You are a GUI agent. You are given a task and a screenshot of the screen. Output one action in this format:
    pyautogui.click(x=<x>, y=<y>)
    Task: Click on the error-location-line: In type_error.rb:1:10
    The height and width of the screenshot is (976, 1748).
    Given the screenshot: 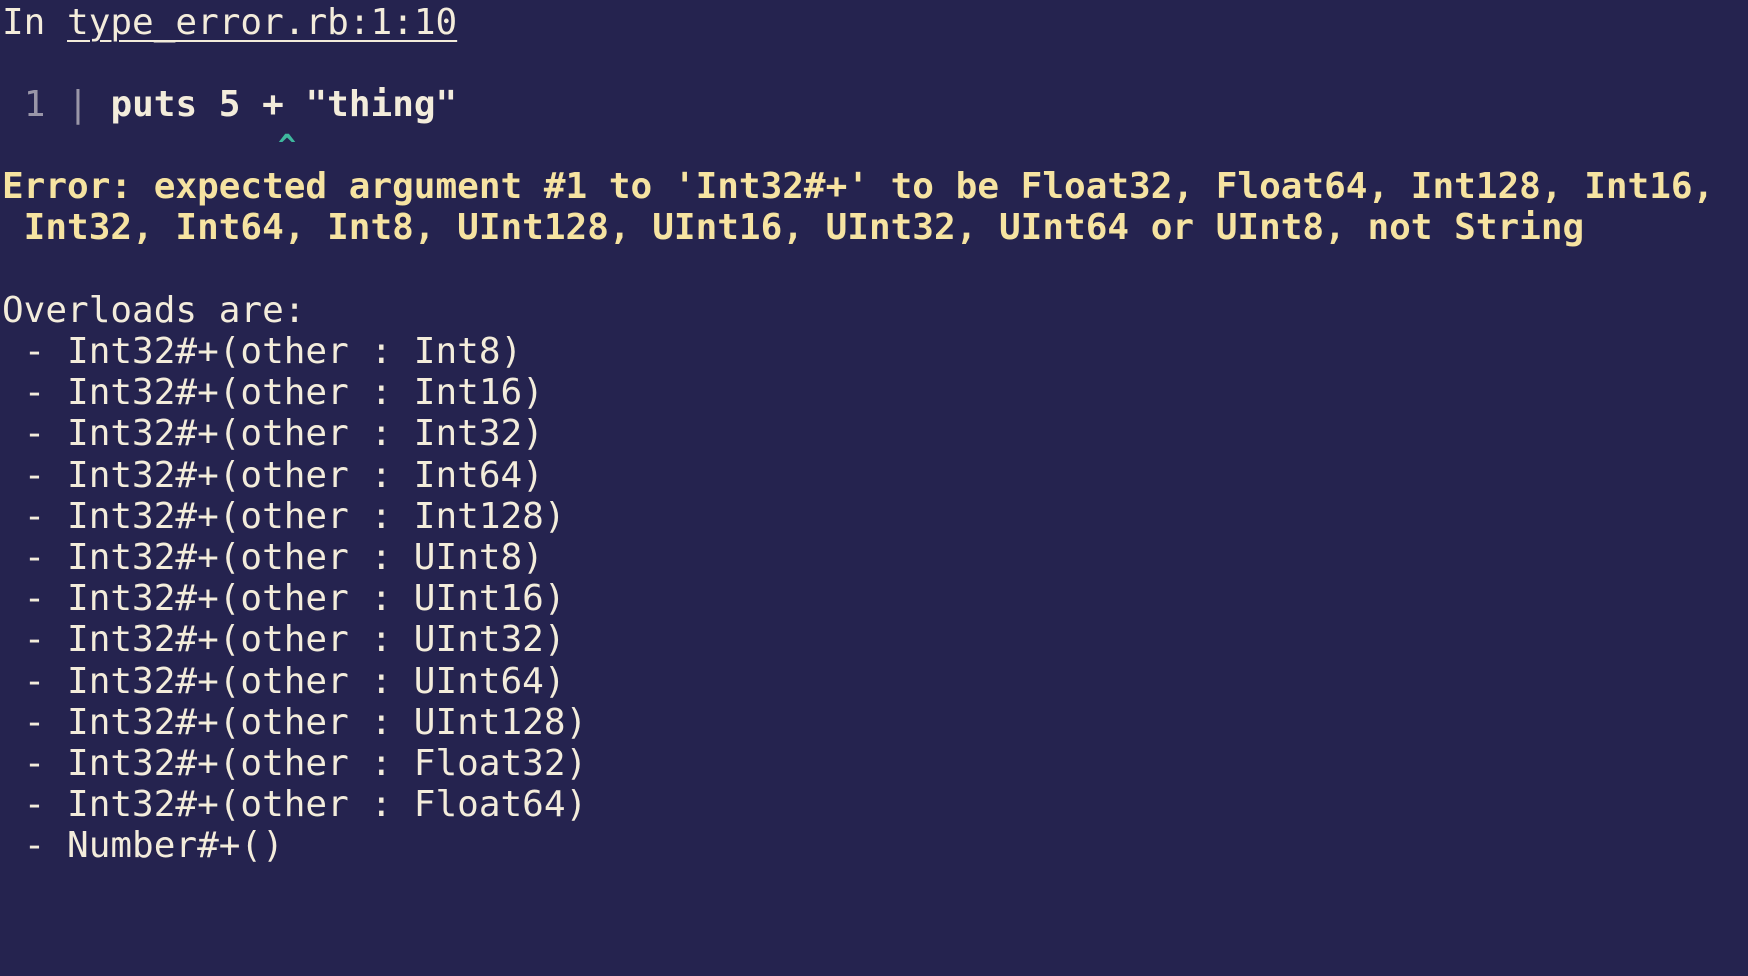 What is the action you would take?
    pyautogui.click(x=229, y=23)
    